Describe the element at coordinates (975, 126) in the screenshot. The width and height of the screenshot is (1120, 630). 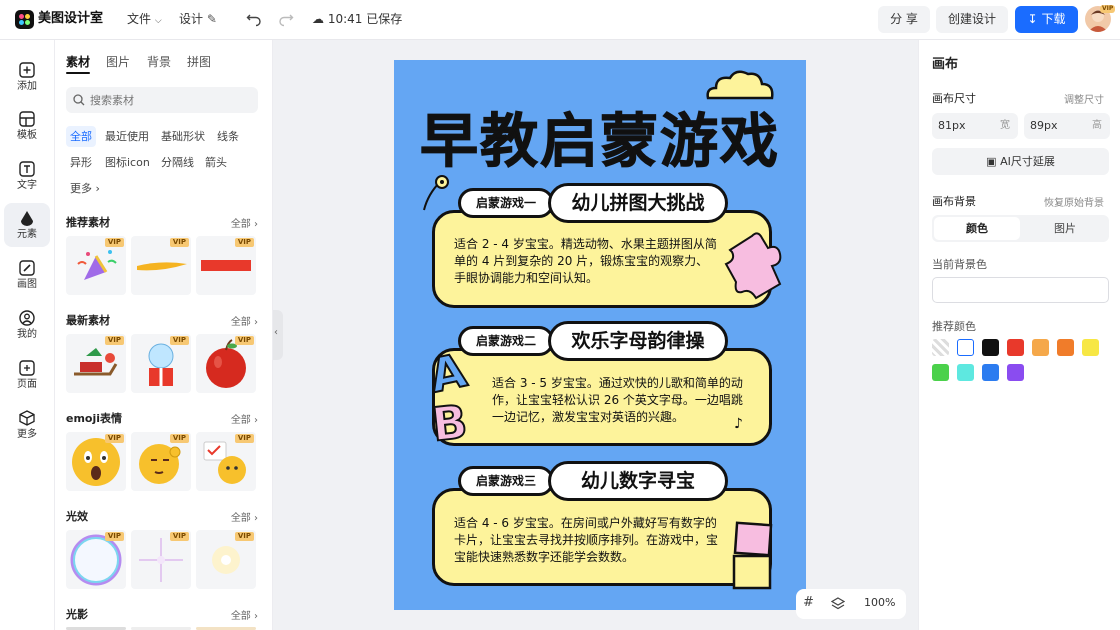
I see `width-field: 81px 宽` at that location.